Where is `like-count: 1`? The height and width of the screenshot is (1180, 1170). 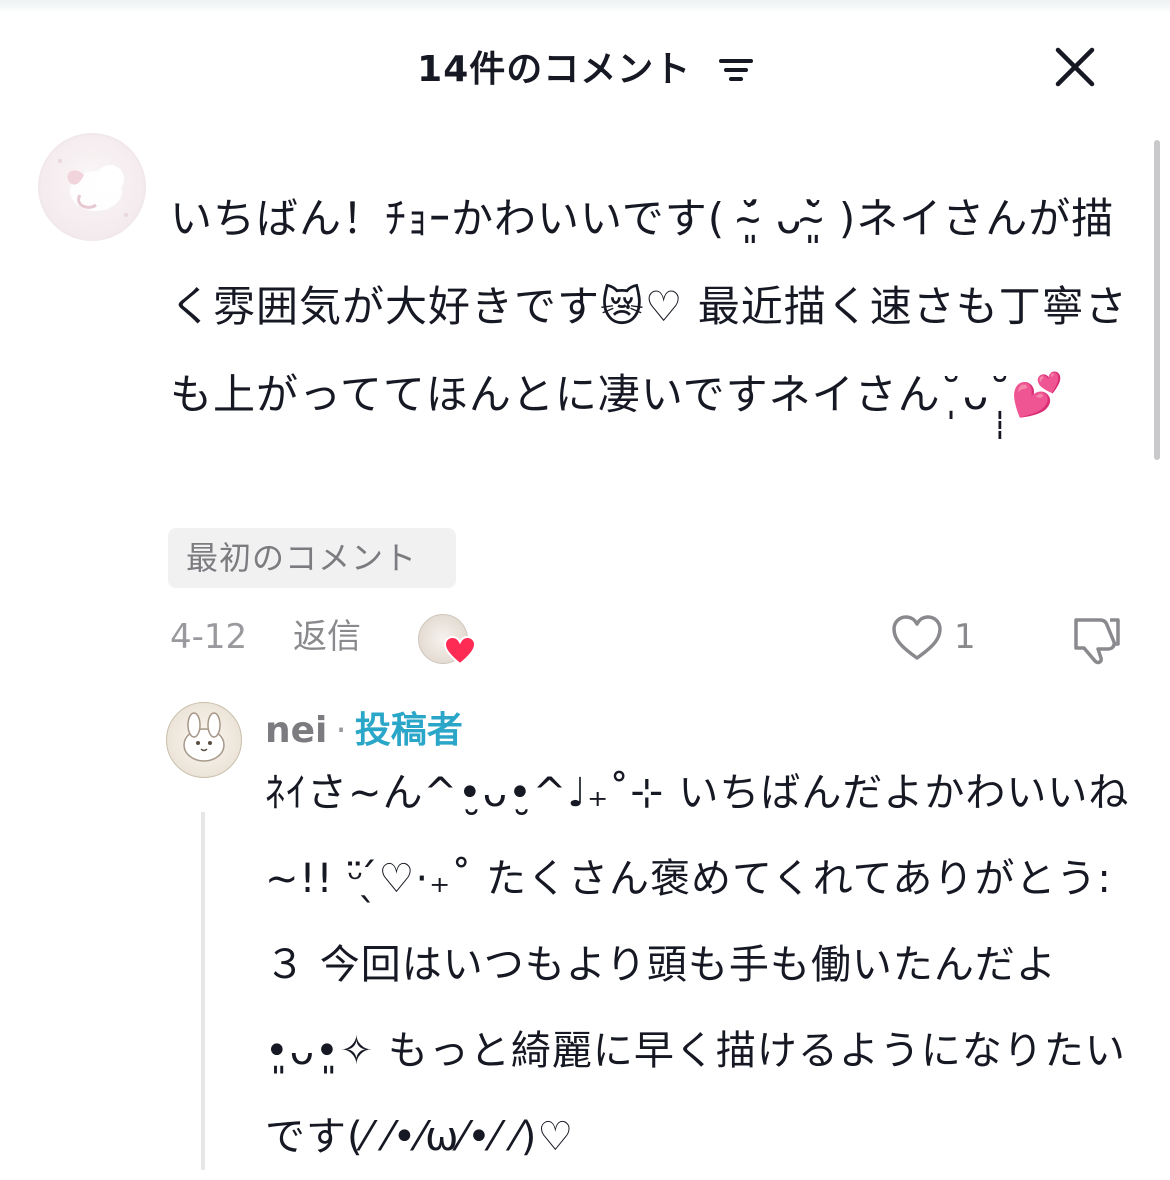 like-count: 1 is located at coordinates (965, 637).